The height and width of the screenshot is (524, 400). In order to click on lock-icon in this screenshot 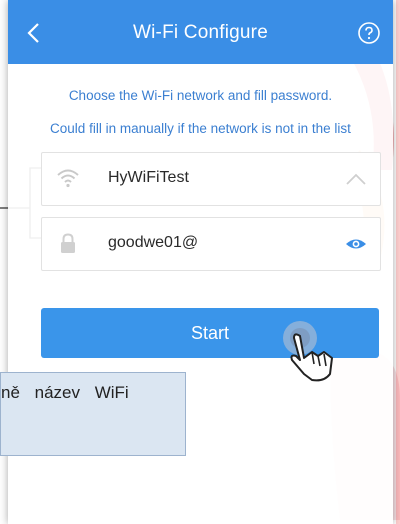, I will do `click(68, 243)`.